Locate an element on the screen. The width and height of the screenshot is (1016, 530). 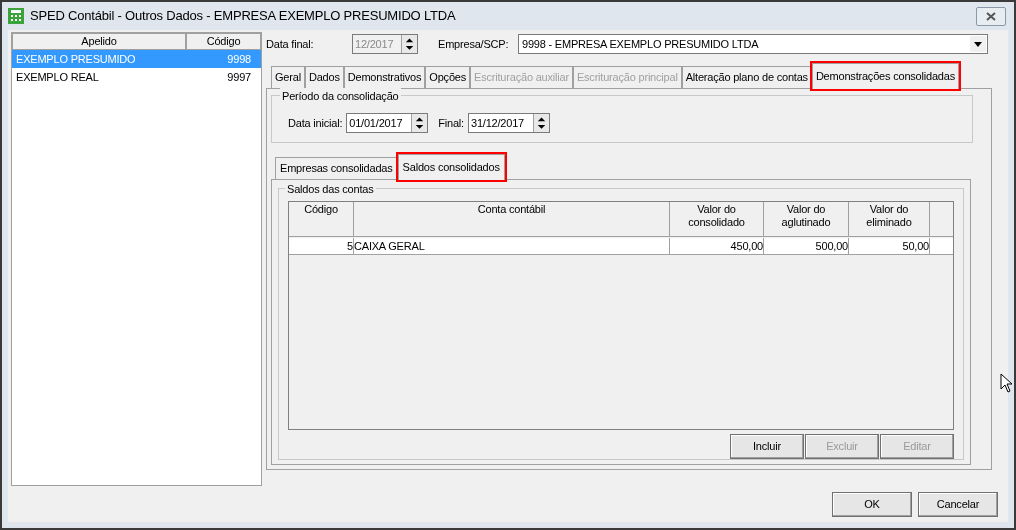
close-button is located at coordinates (991, 16).